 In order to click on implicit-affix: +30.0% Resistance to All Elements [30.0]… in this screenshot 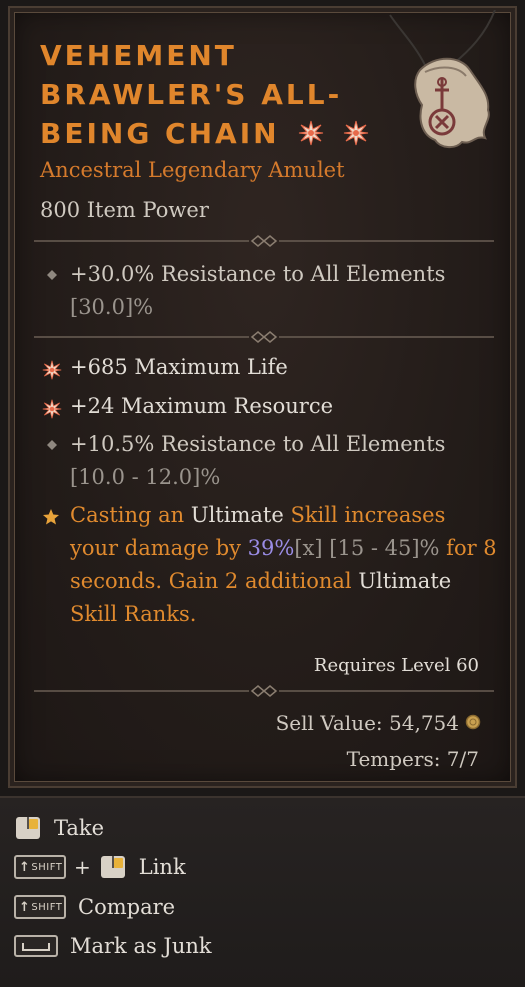, I will do `click(280, 291)`.